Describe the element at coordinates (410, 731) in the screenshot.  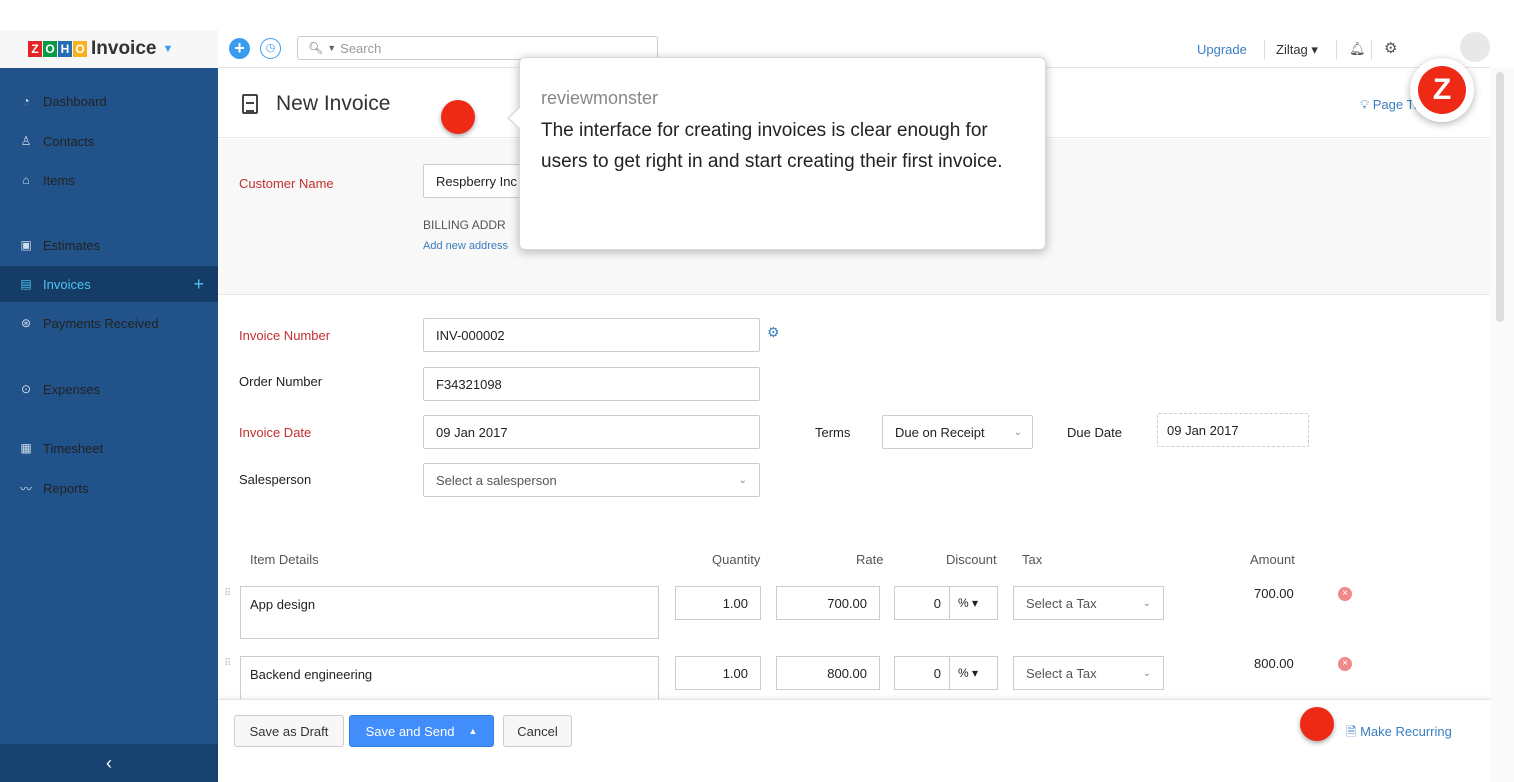
I see `save-and-send-label: Save and Send` at that location.